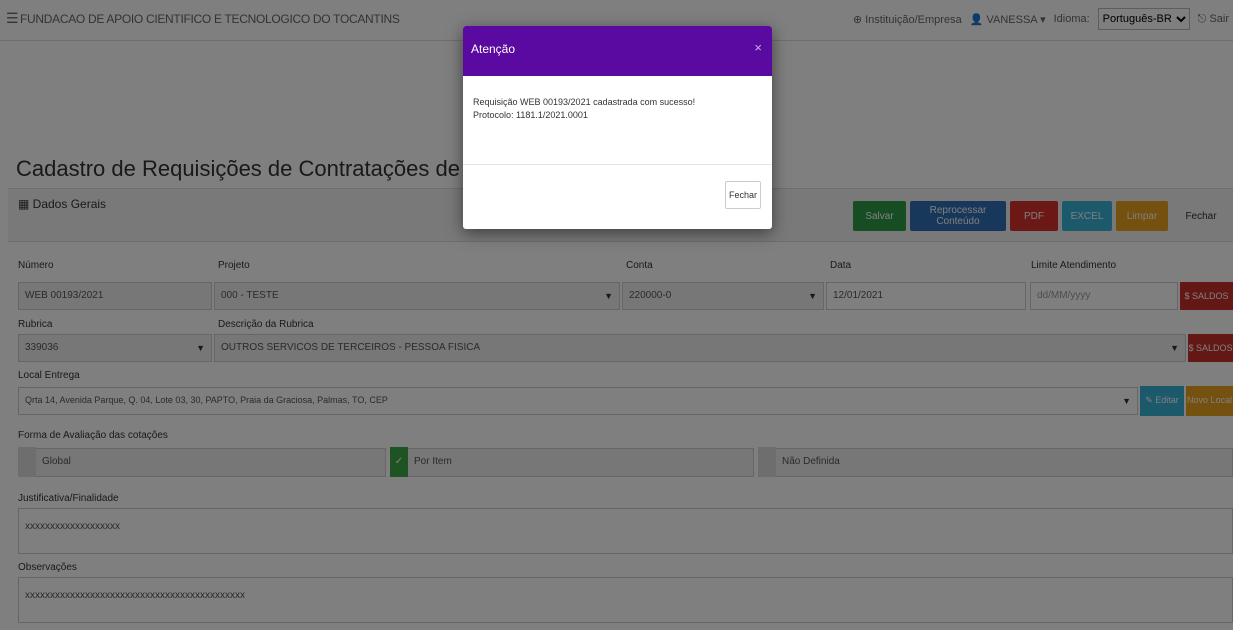 The width and height of the screenshot is (1233, 630). I want to click on modal-close-button: Fechar, so click(743, 195).